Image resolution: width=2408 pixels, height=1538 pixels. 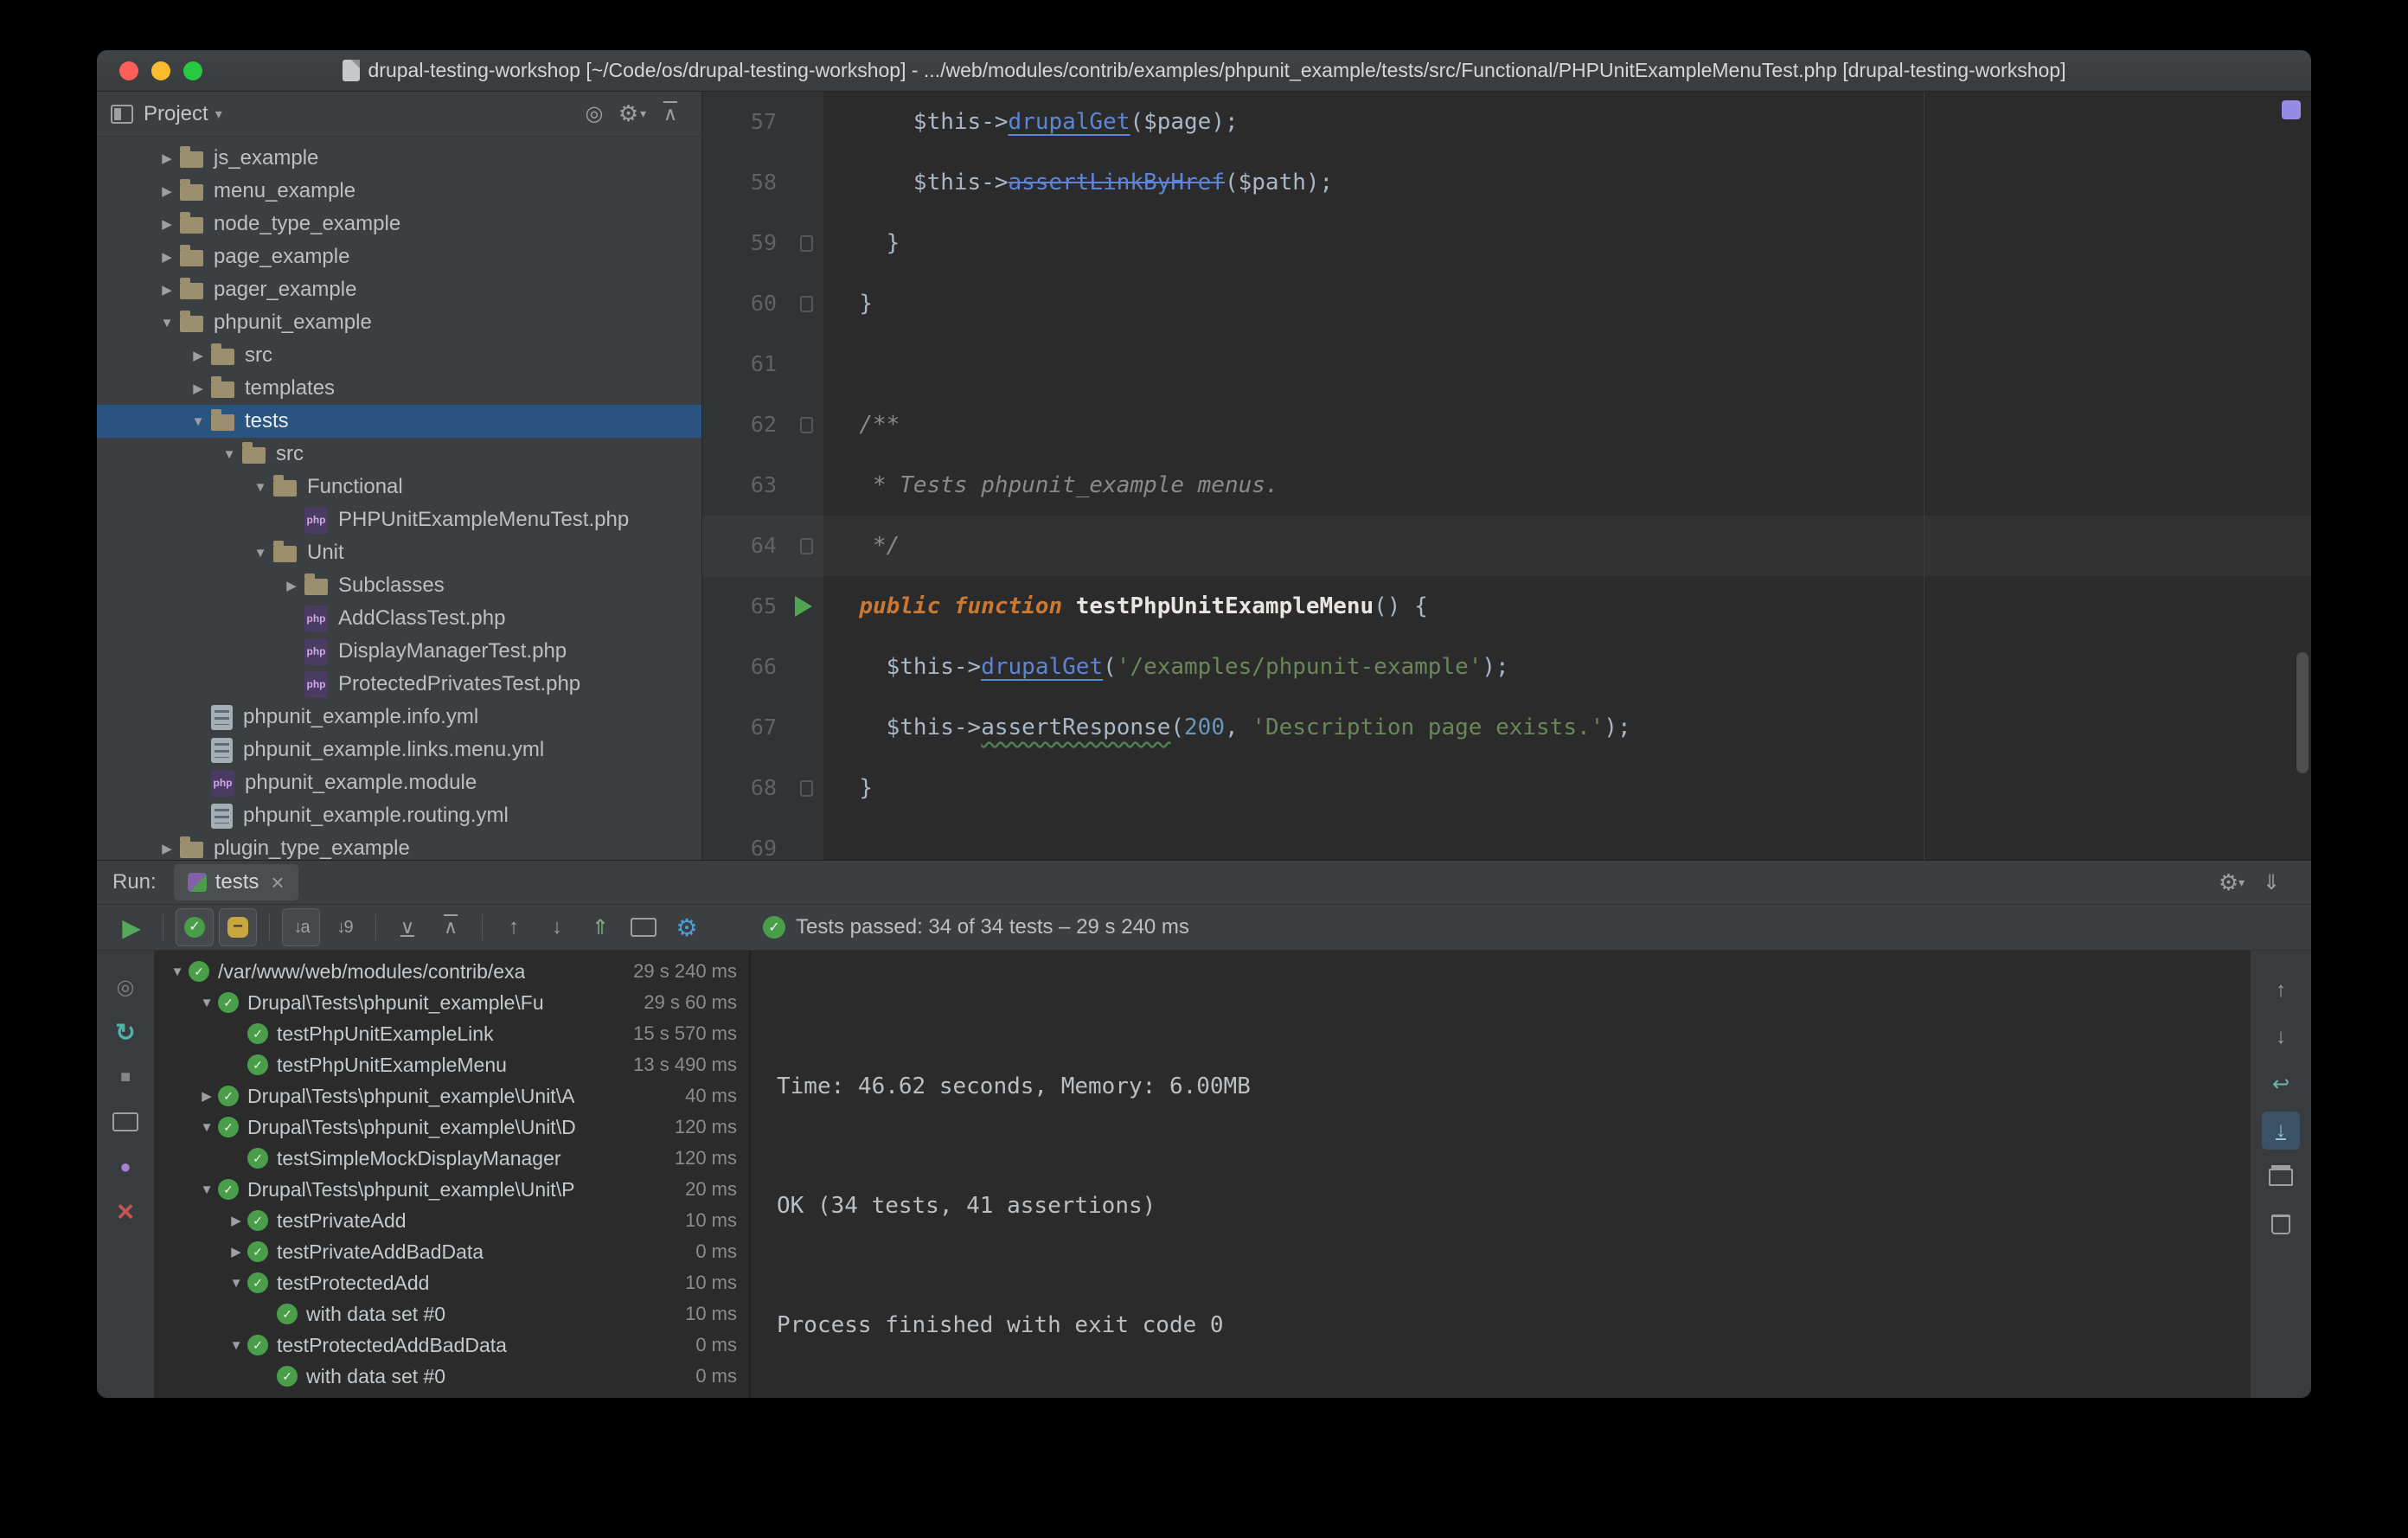 I want to click on previous-occurrence-icon, so click(x=514, y=927).